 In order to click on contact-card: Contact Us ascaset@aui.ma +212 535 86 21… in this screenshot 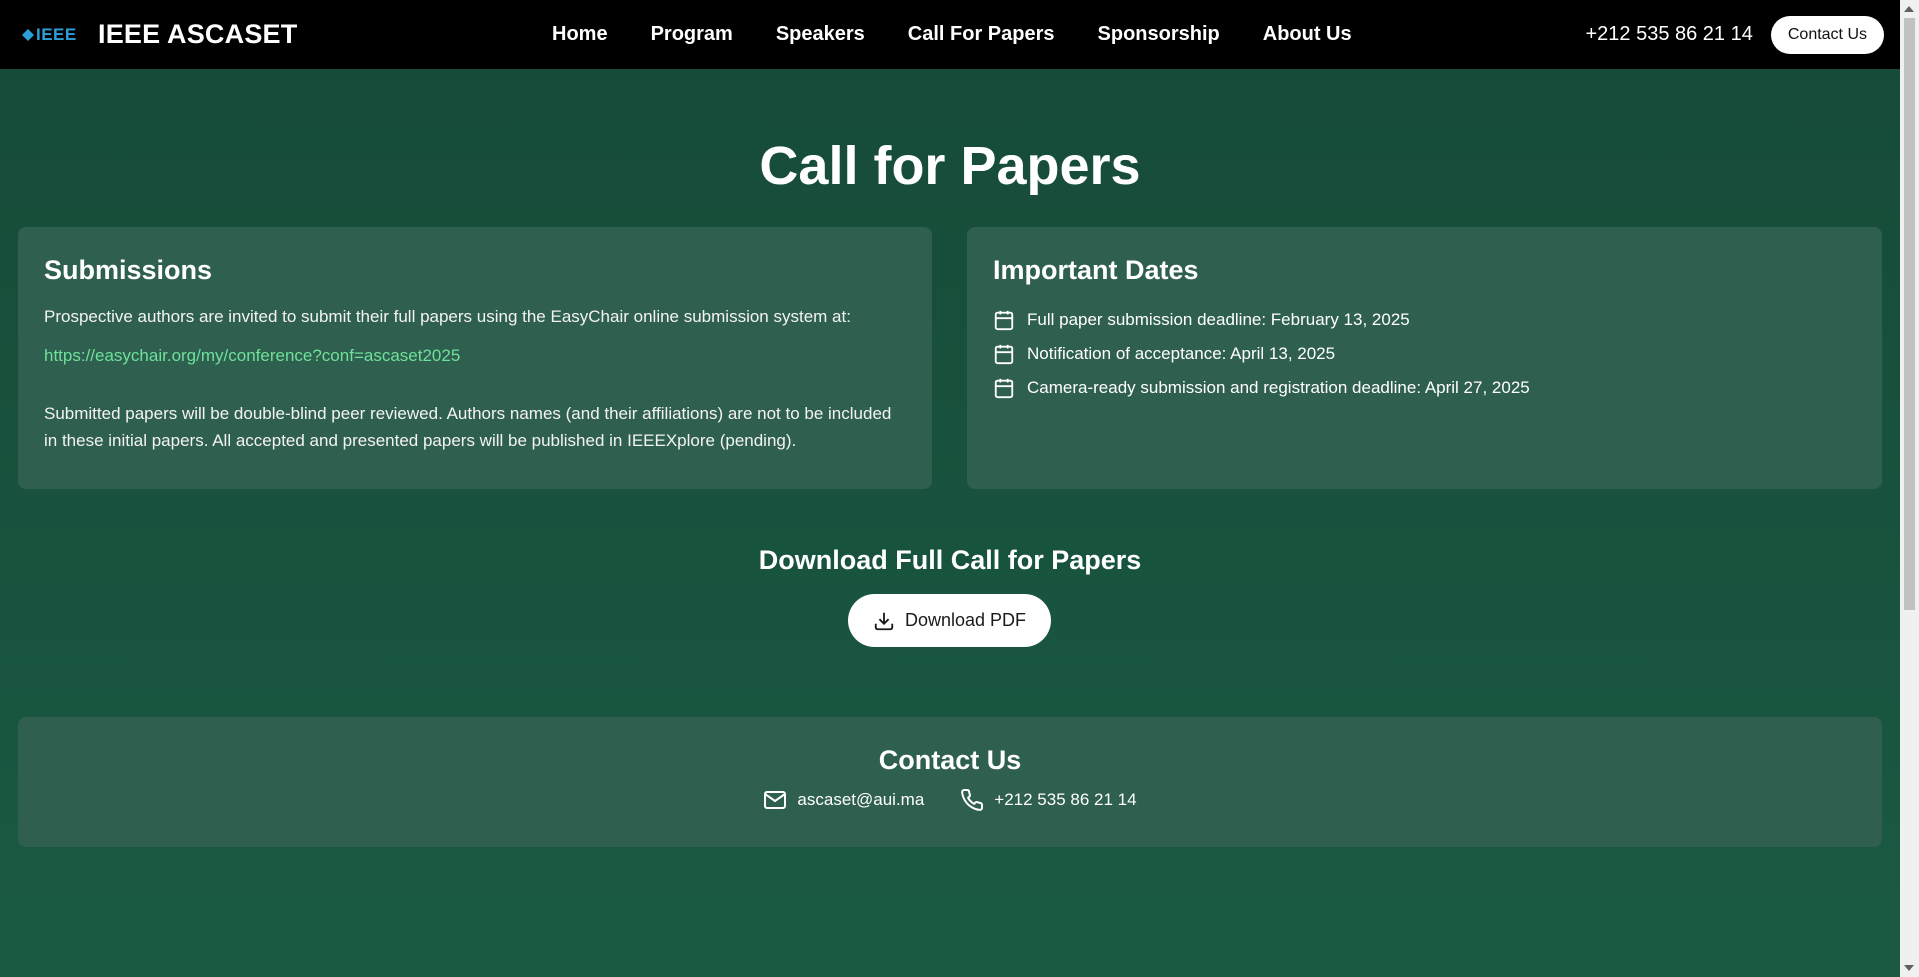, I will do `click(950, 782)`.